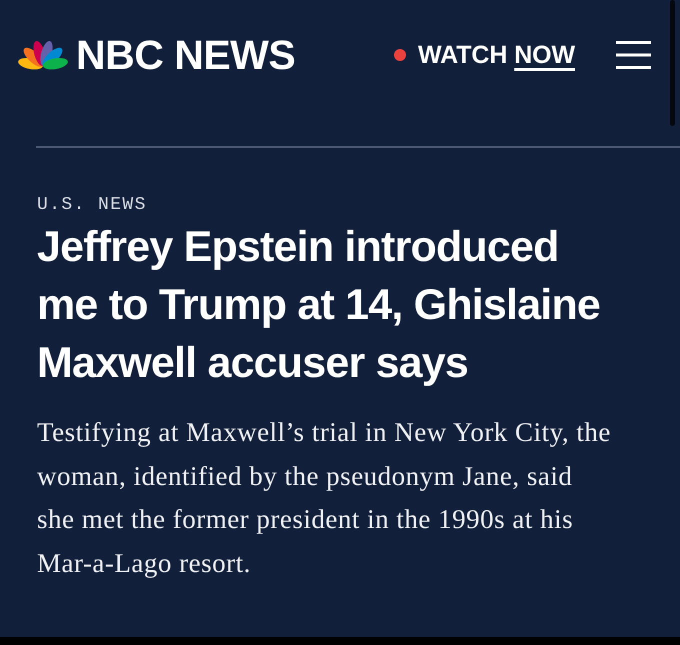 Image resolution: width=680 pixels, height=645 pixels. What do you see at coordinates (157, 55) in the screenshot?
I see `home-logo-link: NBC NEWS` at bounding box center [157, 55].